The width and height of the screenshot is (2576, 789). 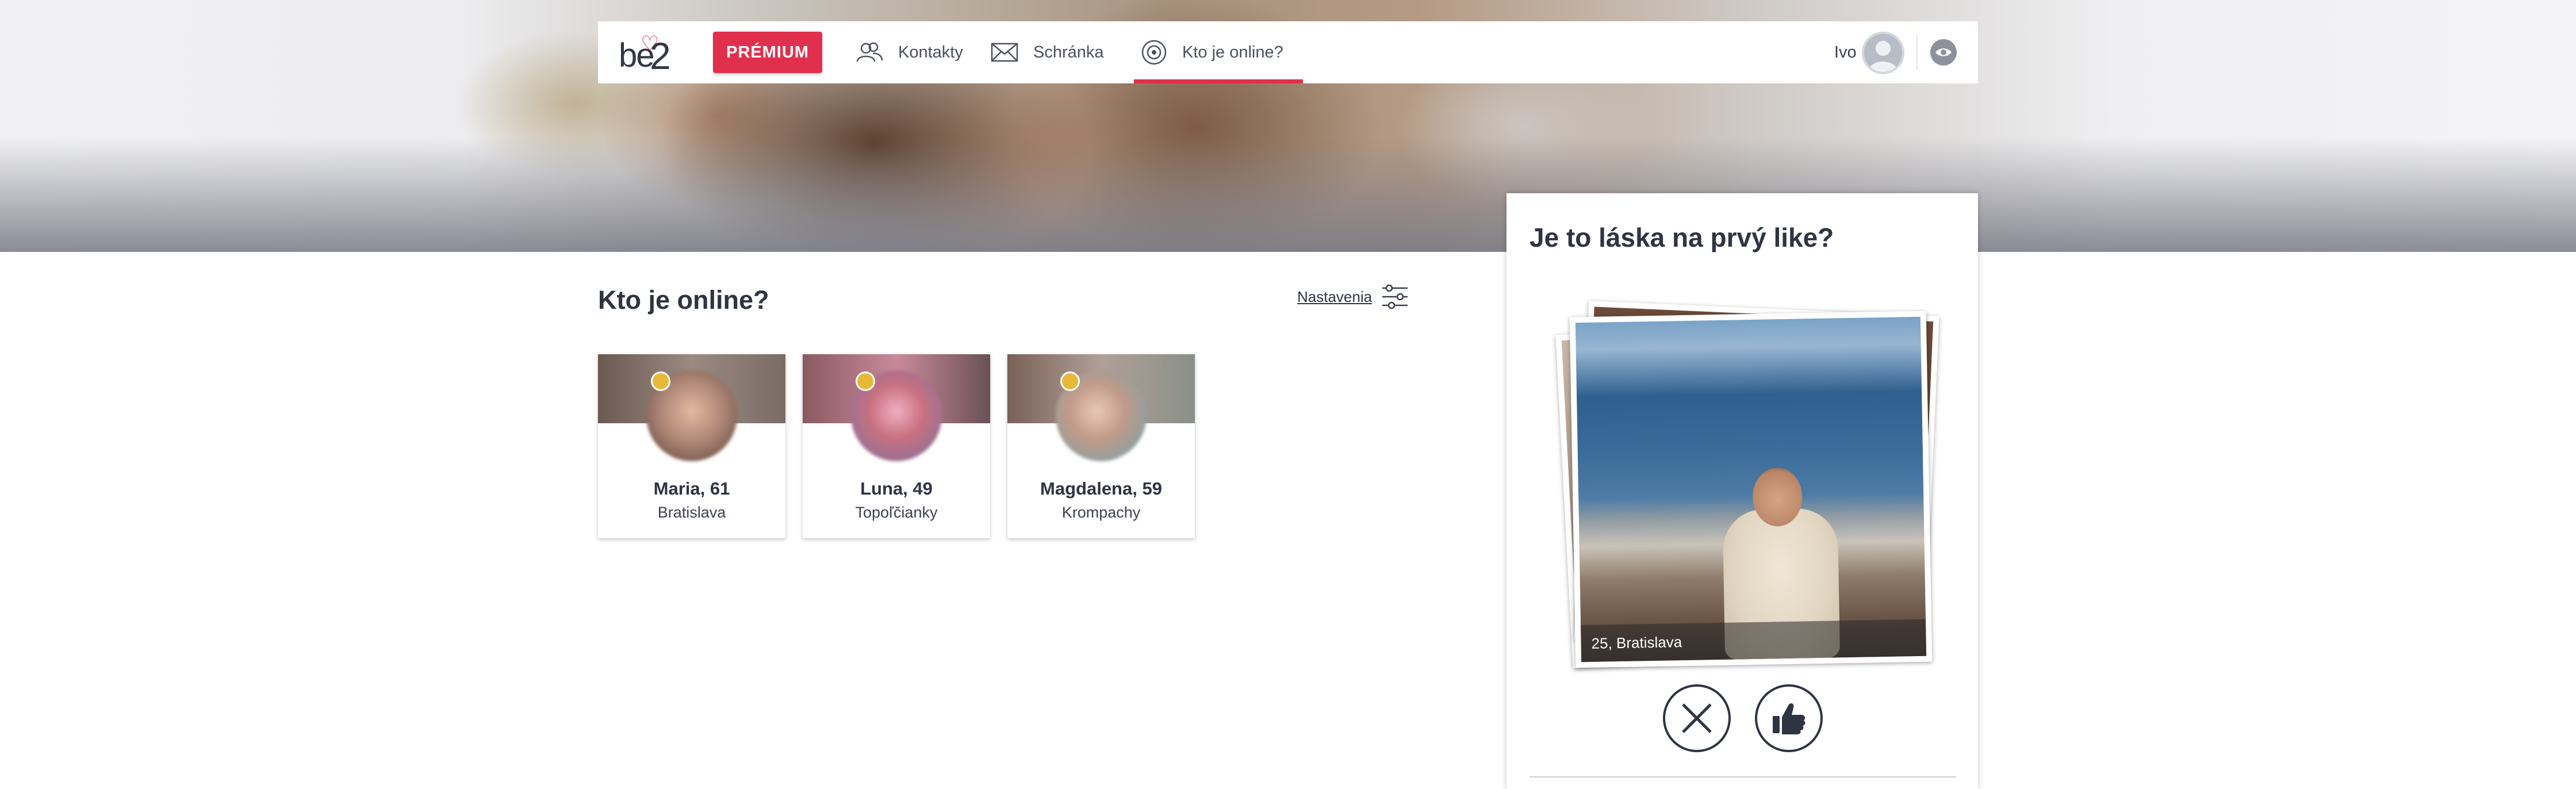 I want to click on nav-item-label: Kontakty, so click(x=930, y=52).